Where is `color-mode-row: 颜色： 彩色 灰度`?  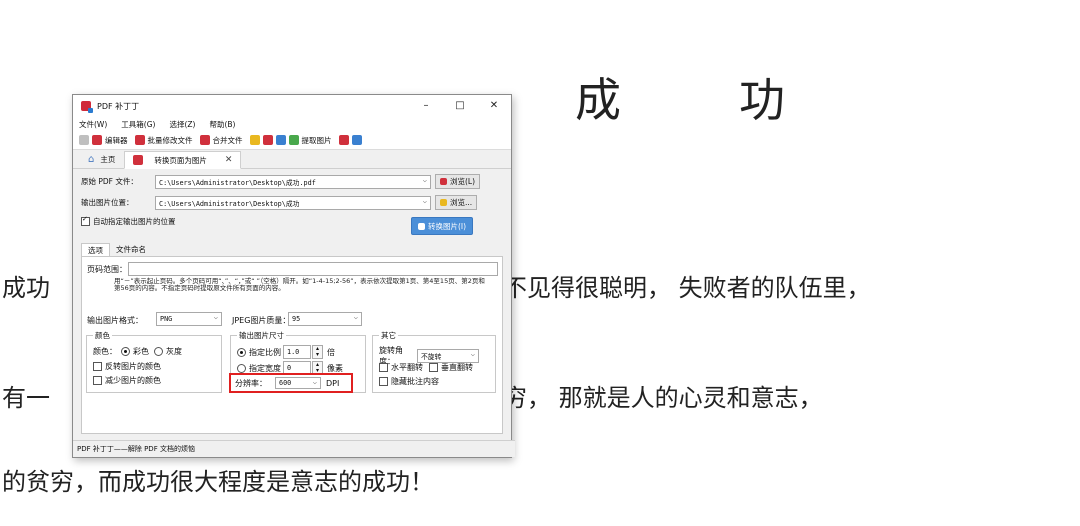 color-mode-row: 颜色： 彩色 灰度 is located at coordinates (137, 351).